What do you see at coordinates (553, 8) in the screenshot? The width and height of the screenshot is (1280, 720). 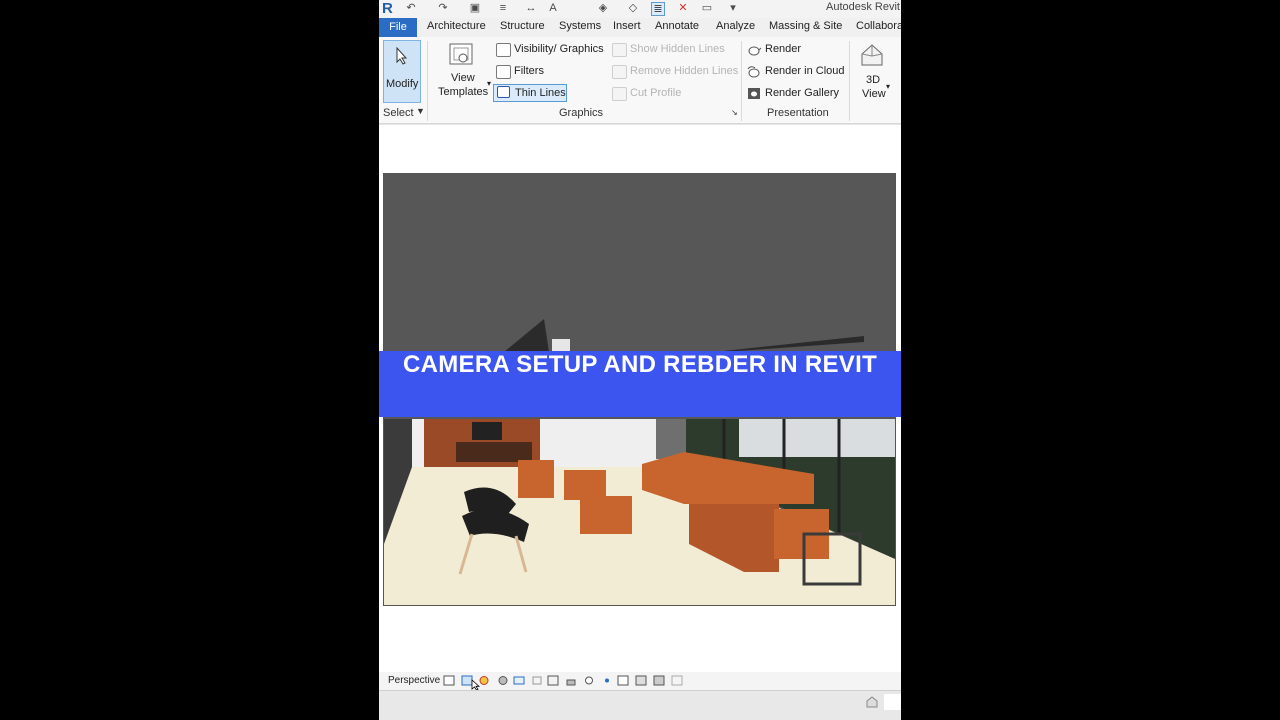 I see `text-annotation-icon: A` at bounding box center [553, 8].